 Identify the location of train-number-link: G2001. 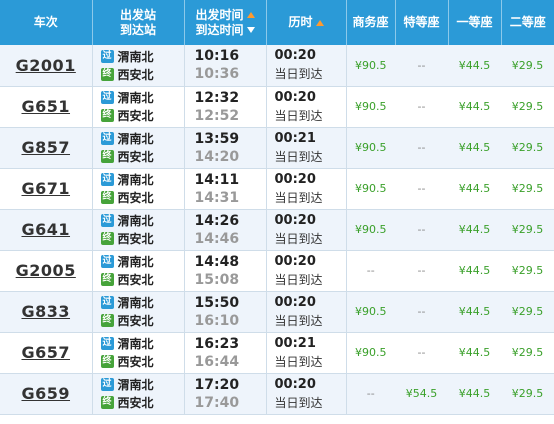
(46, 65).